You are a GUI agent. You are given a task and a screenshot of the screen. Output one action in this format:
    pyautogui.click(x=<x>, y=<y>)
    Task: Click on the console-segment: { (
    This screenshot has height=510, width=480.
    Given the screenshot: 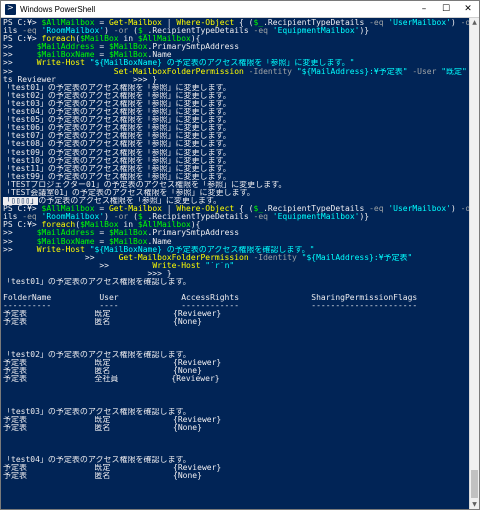 What is the action you would take?
    pyautogui.click(x=244, y=209)
    